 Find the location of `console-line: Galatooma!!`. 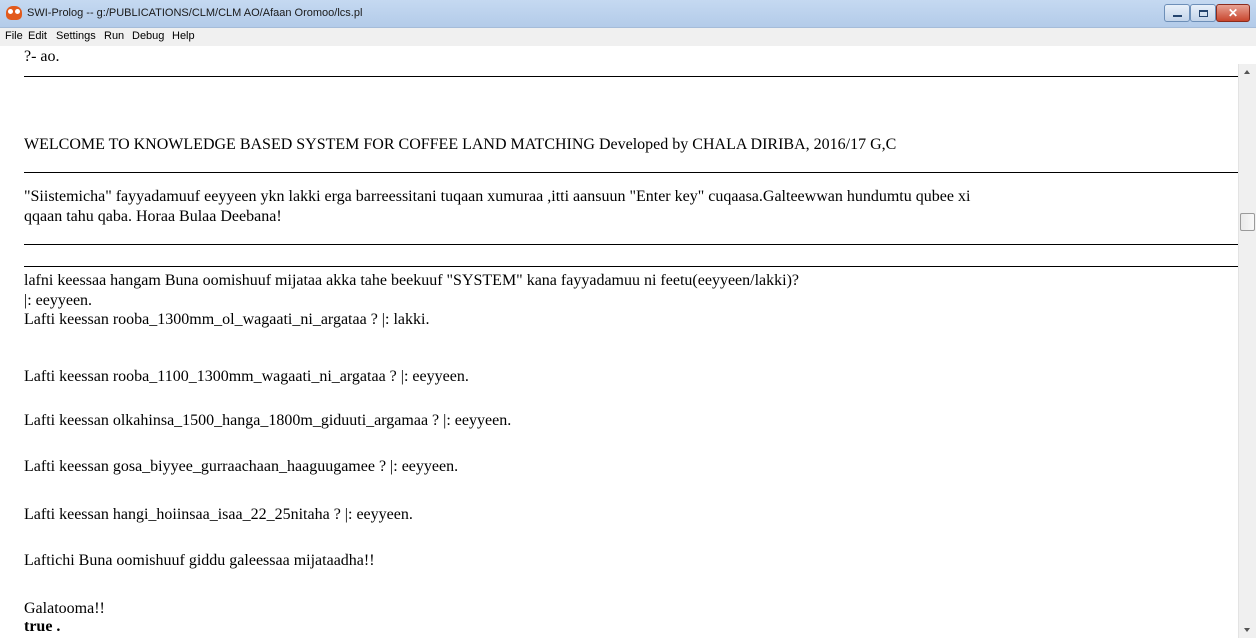

console-line: Galatooma!! is located at coordinates (64, 608).